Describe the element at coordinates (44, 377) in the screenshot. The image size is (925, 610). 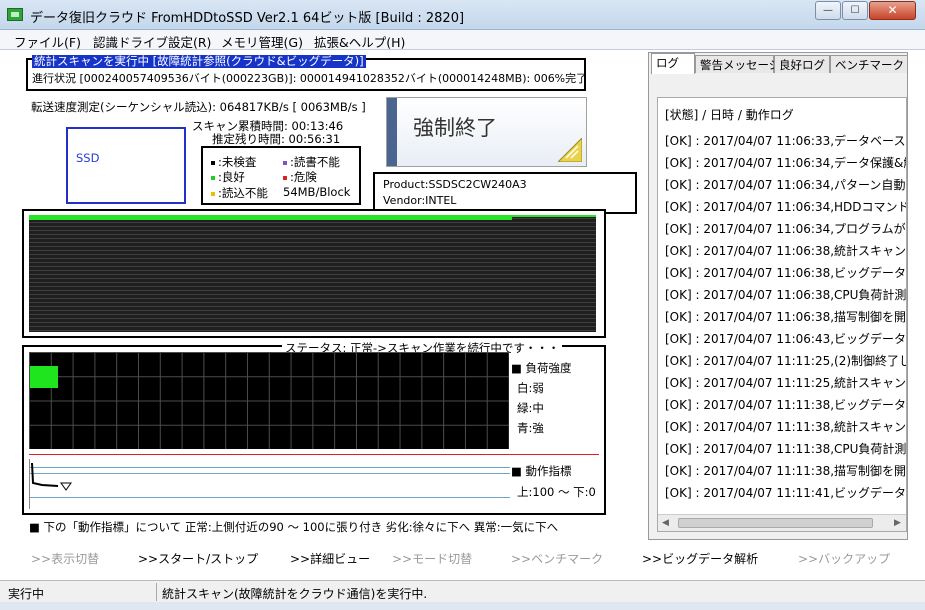
I see `load-block` at that location.